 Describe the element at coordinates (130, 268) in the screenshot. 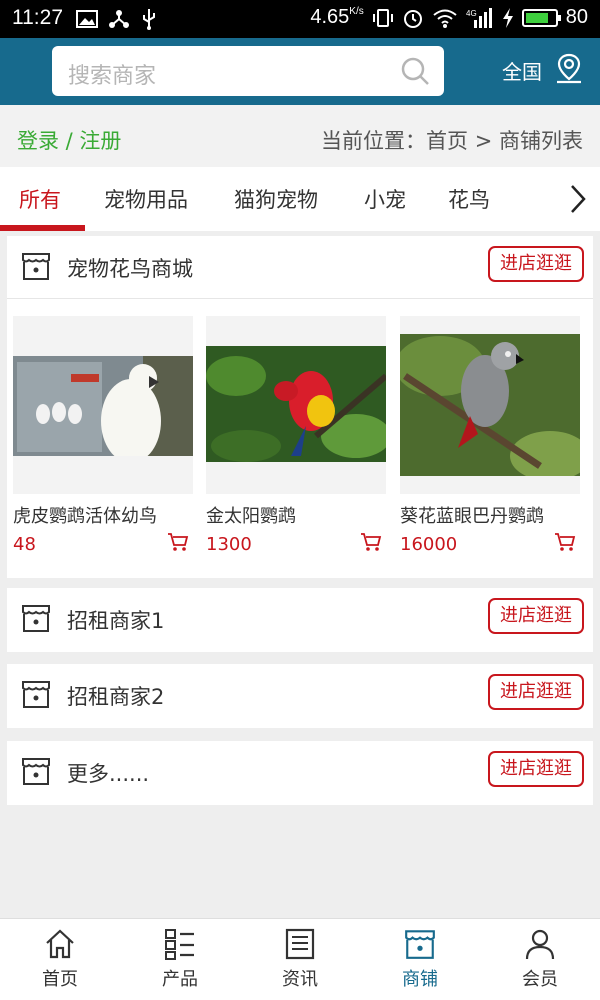

I see `store-name: 宠物花鸟商城` at that location.